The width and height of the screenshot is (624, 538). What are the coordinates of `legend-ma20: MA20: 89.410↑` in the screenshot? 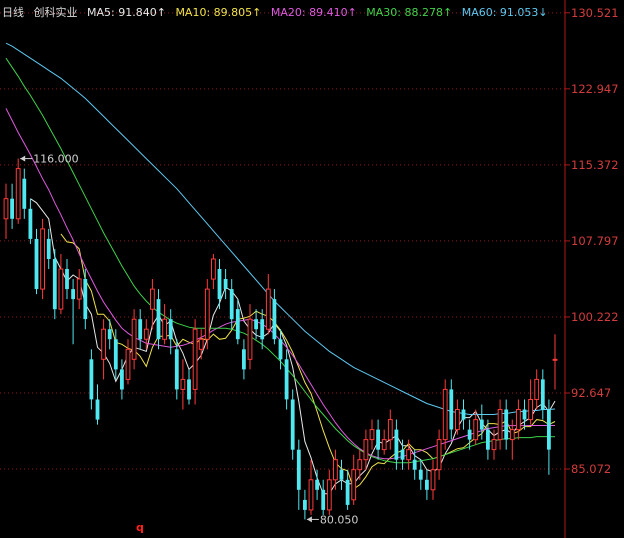 It's located at (313, 12).